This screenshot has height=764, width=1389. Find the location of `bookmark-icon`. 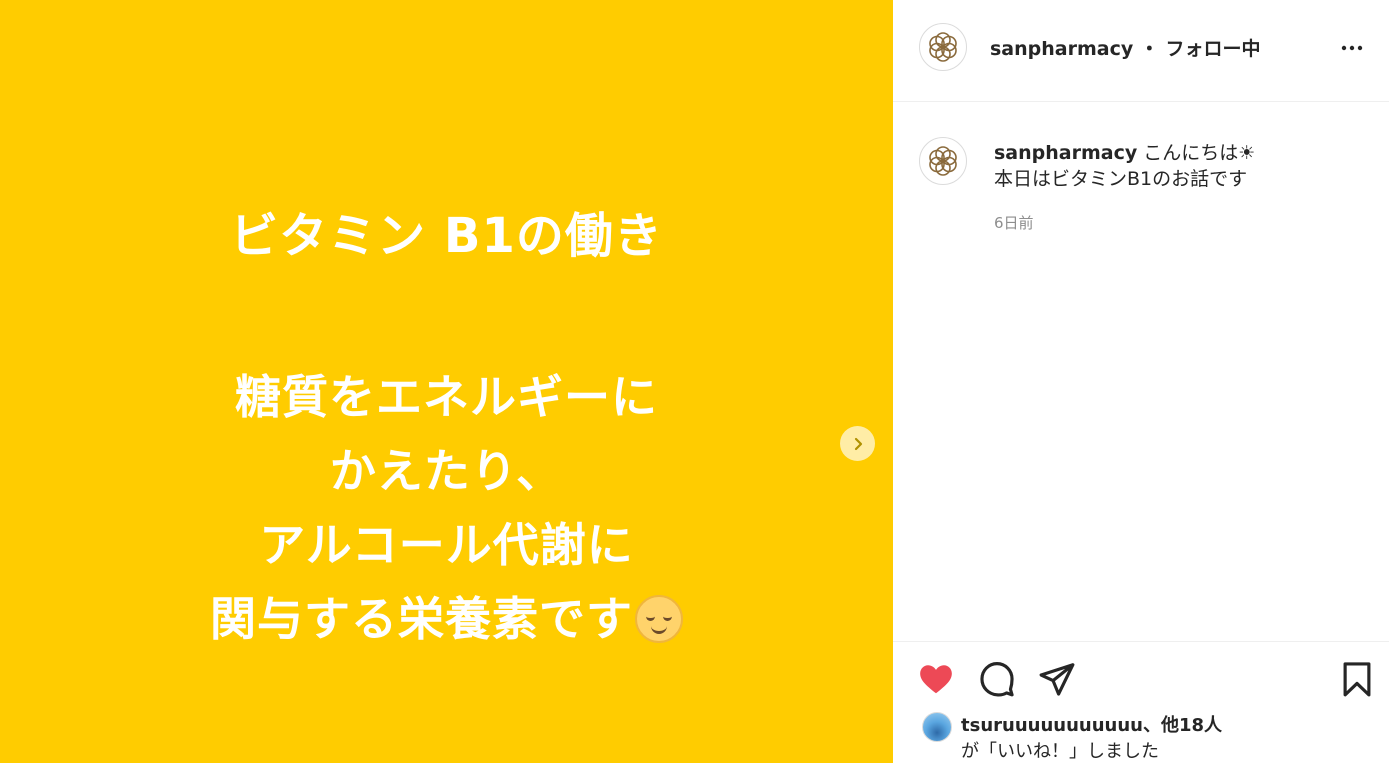

bookmark-icon is located at coordinates (1357, 679).